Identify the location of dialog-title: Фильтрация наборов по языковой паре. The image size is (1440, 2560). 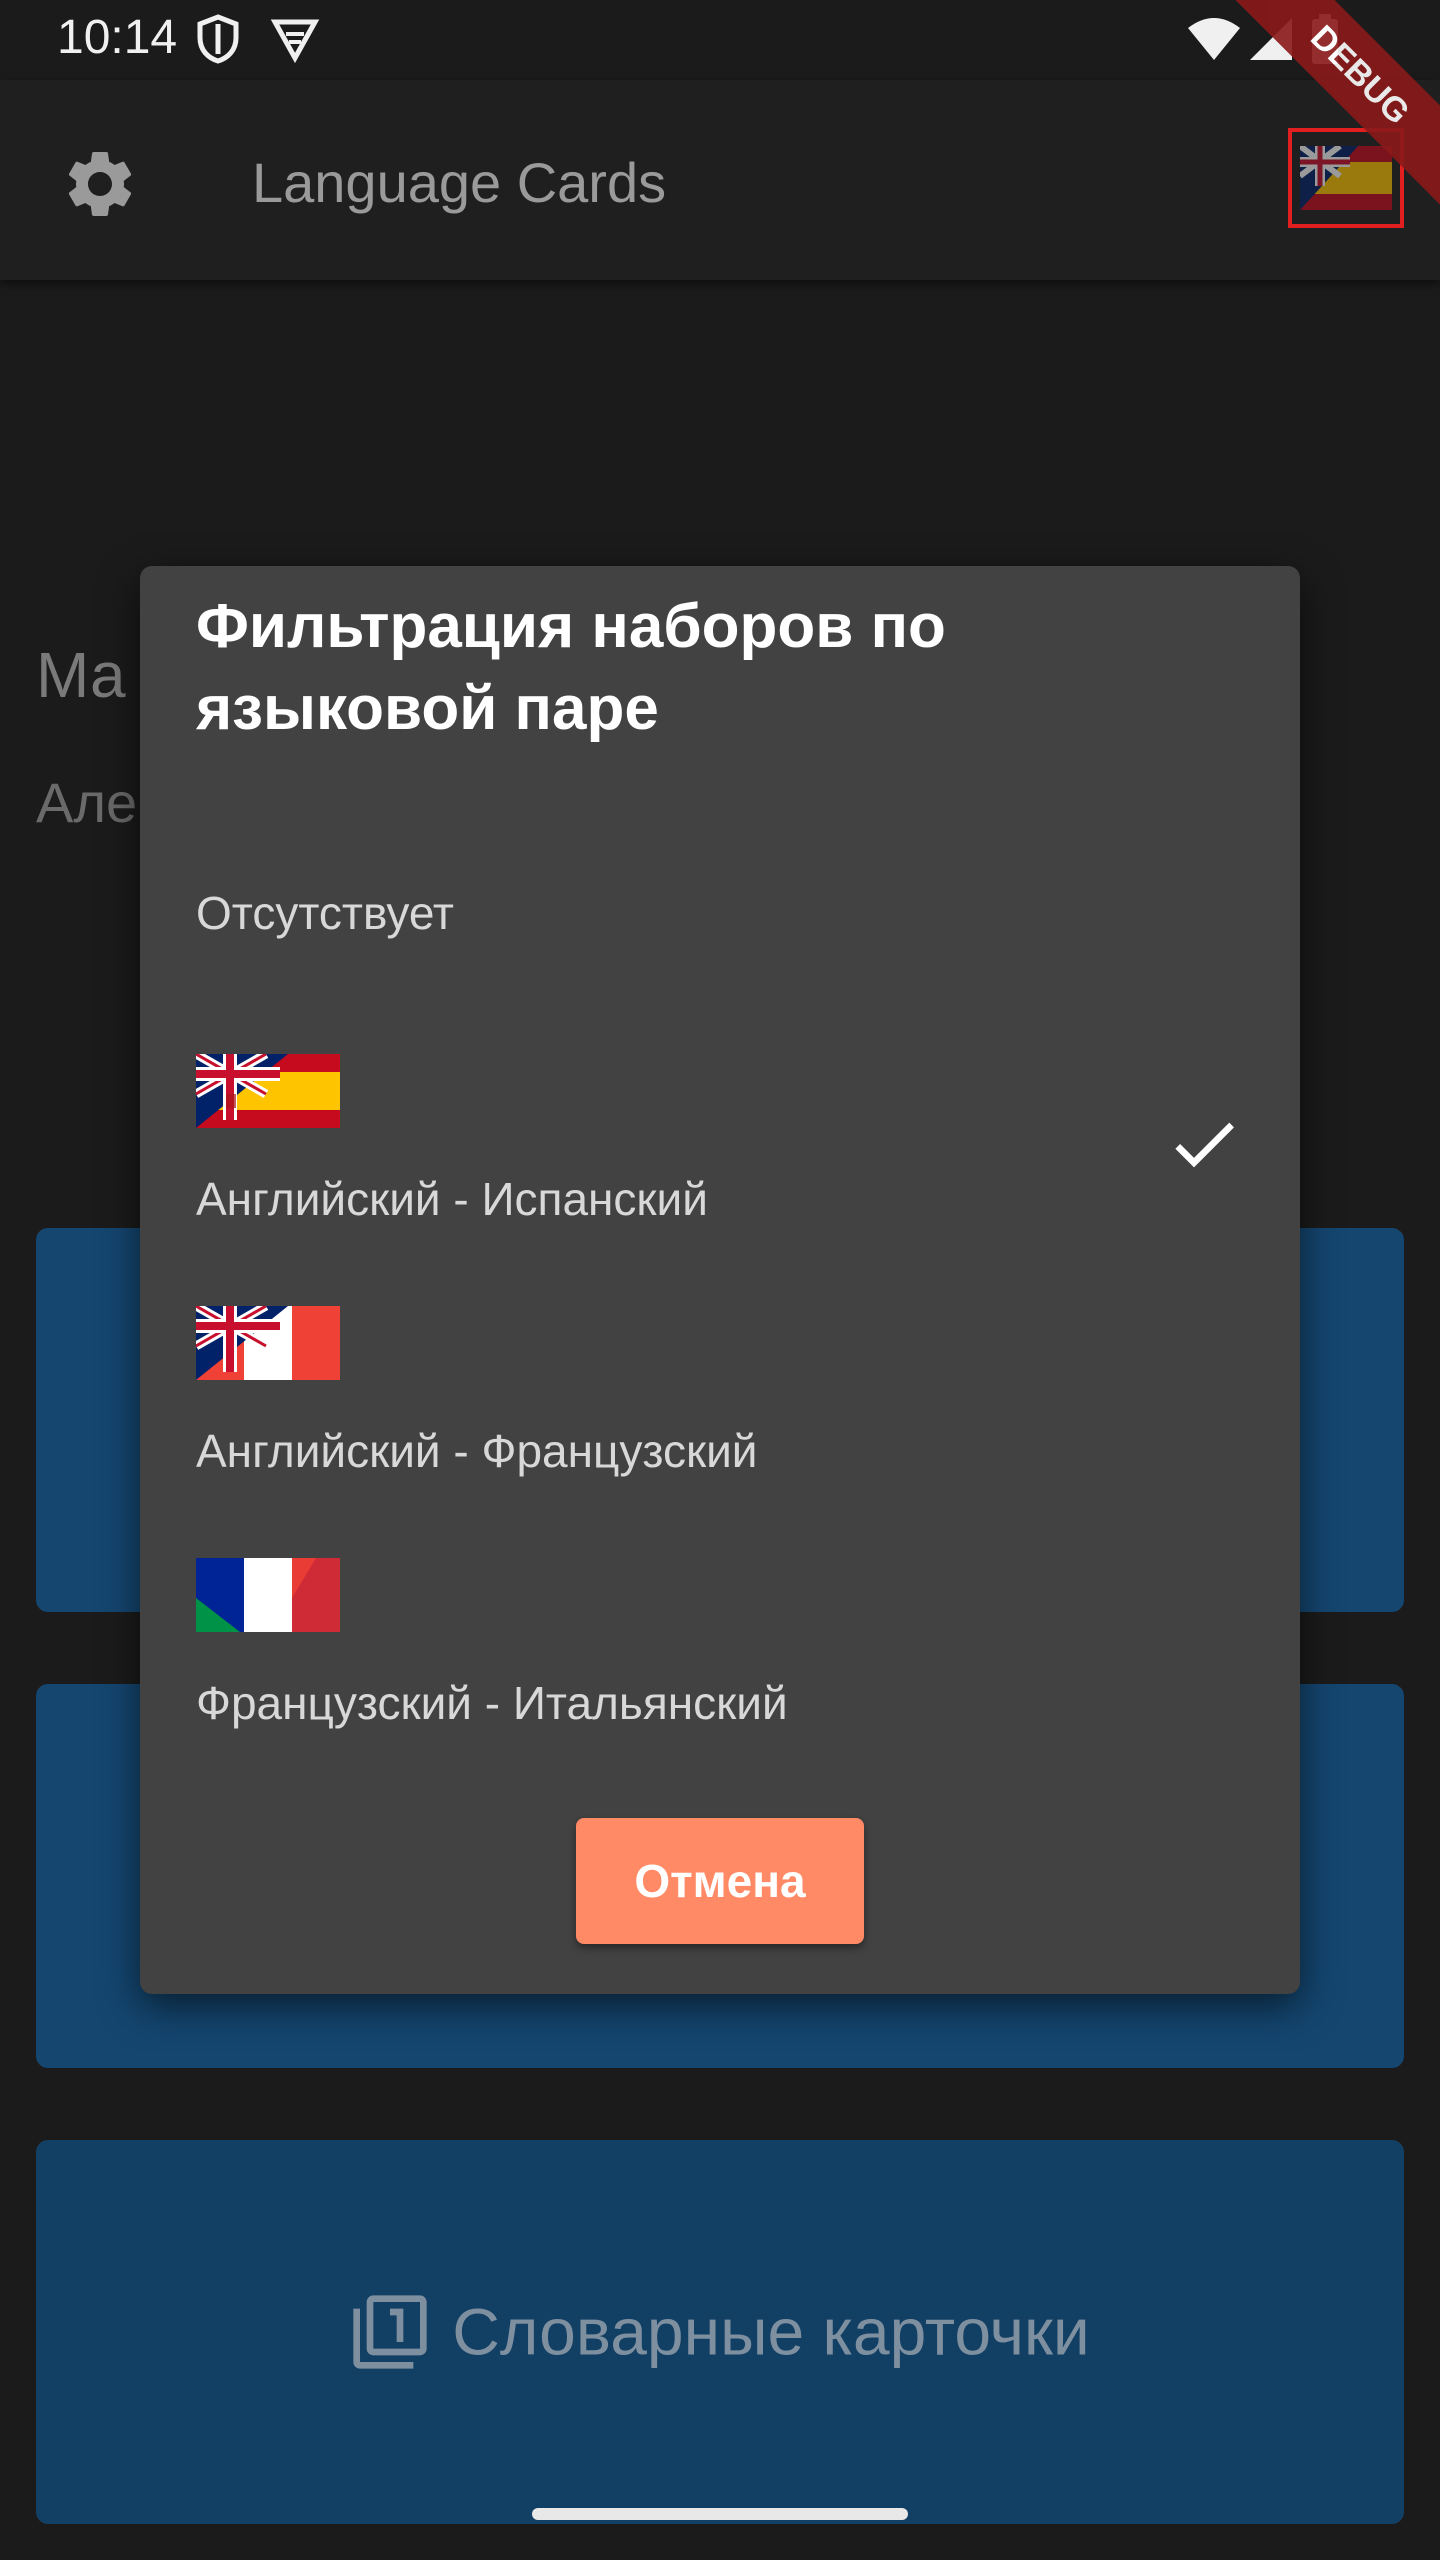
(571, 667).